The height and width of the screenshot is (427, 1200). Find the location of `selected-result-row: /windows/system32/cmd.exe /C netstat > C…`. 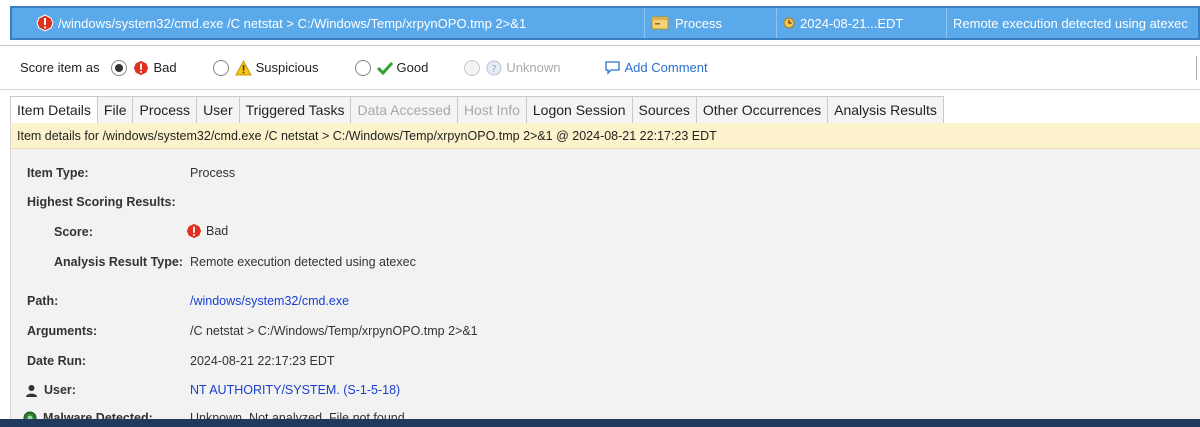

selected-result-row: /windows/system32/cmd.exe /C netstat > C… is located at coordinates (605, 23).